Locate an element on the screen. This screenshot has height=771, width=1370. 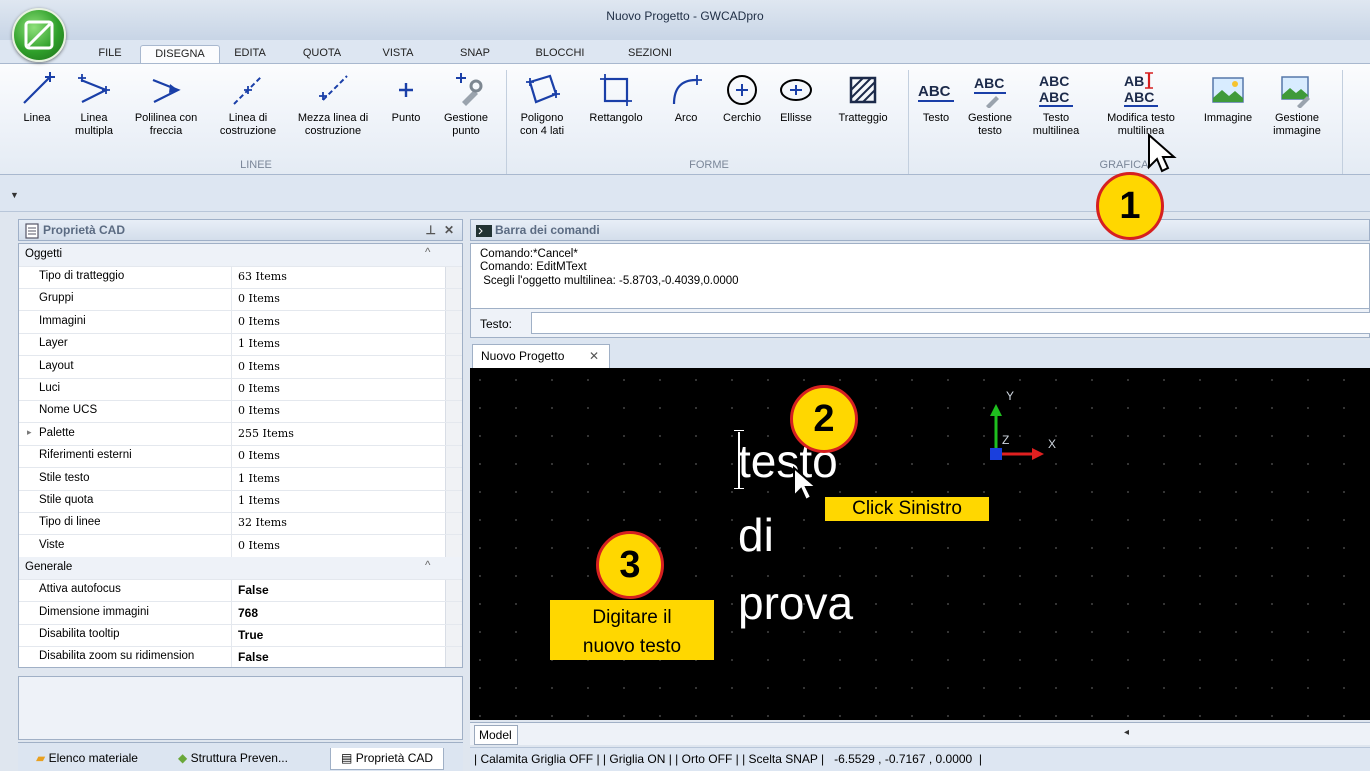
tab-sezioni: SEZIONI is located at coordinates (650, 54).